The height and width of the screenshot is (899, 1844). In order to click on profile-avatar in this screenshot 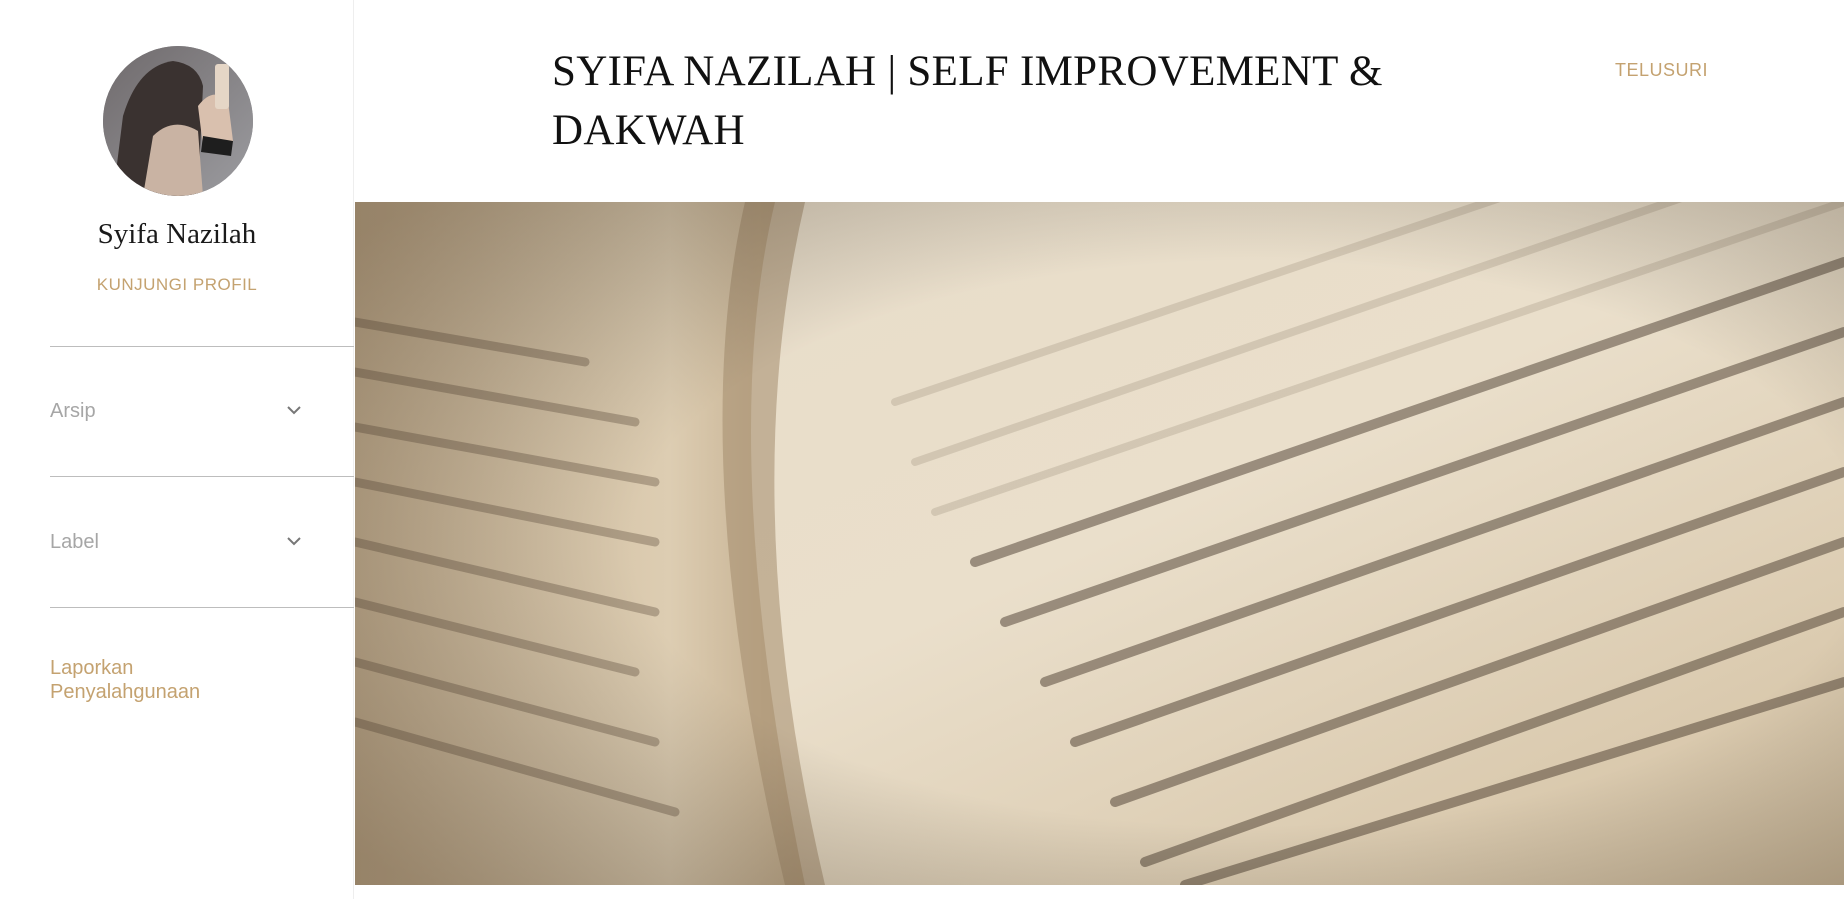, I will do `click(178, 121)`.